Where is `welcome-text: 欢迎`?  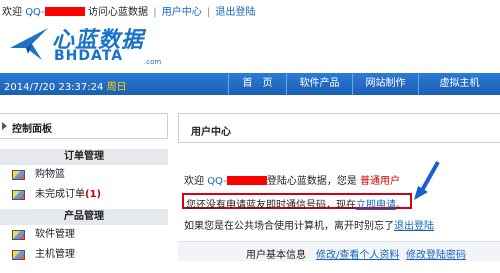
welcome-text: 欢迎 is located at coordinates (12, 12).